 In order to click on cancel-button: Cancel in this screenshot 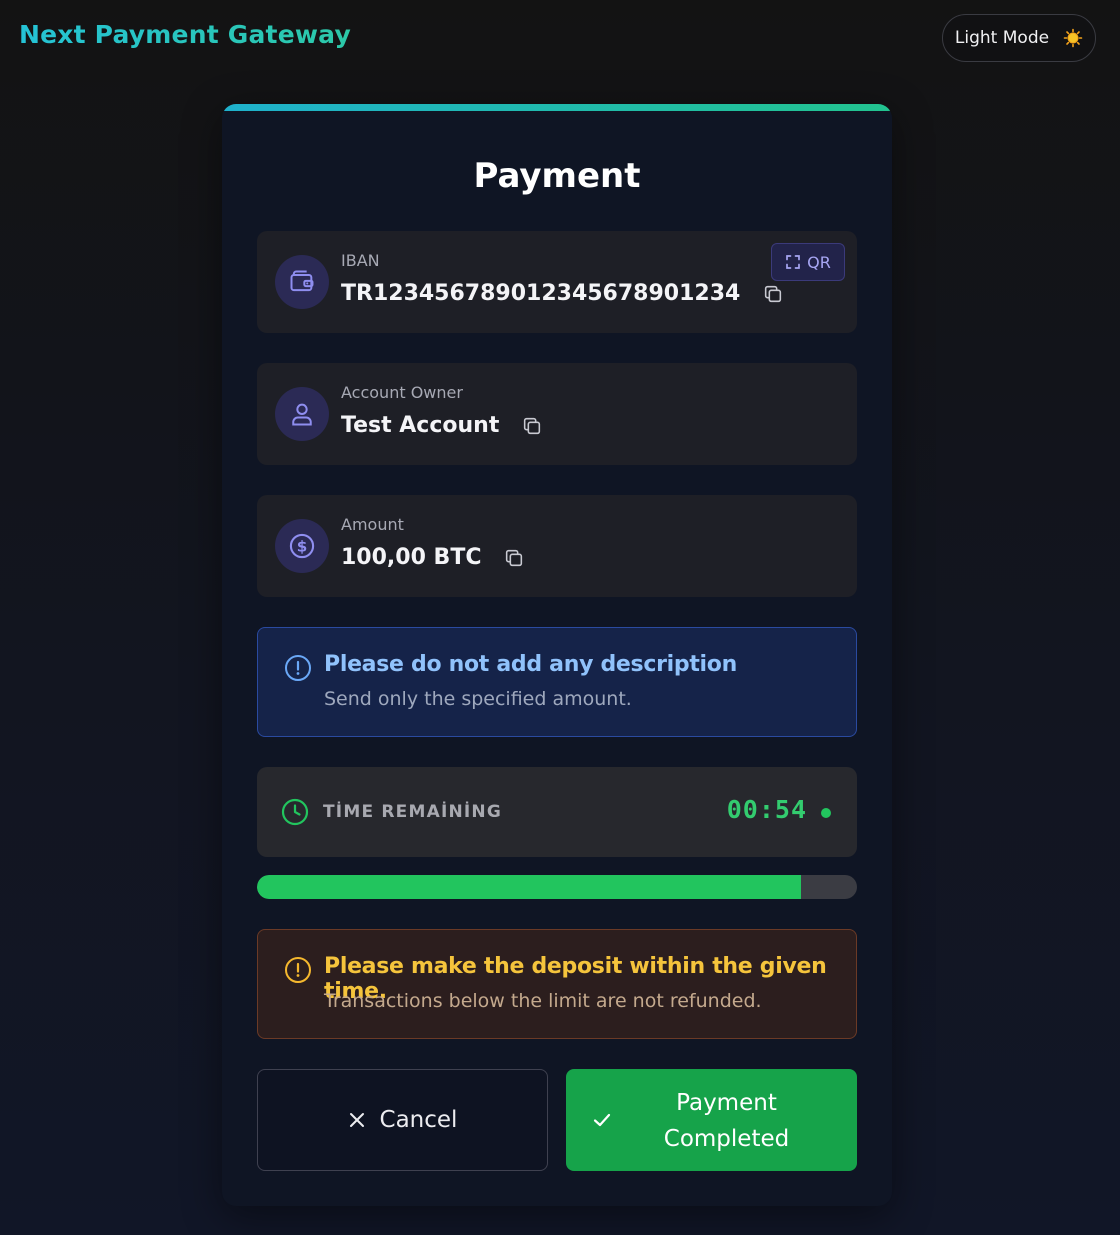, I will do `click(402, 1120)`.